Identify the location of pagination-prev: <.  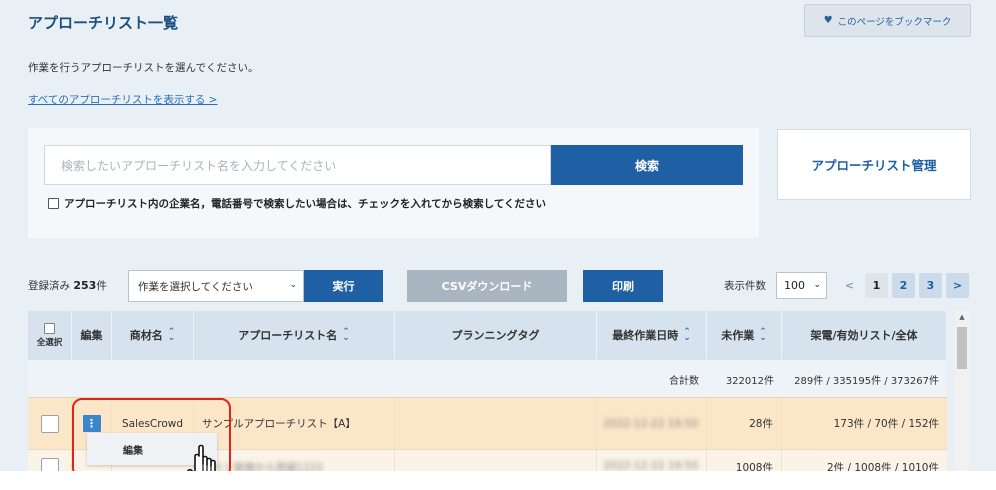
(849, 285).